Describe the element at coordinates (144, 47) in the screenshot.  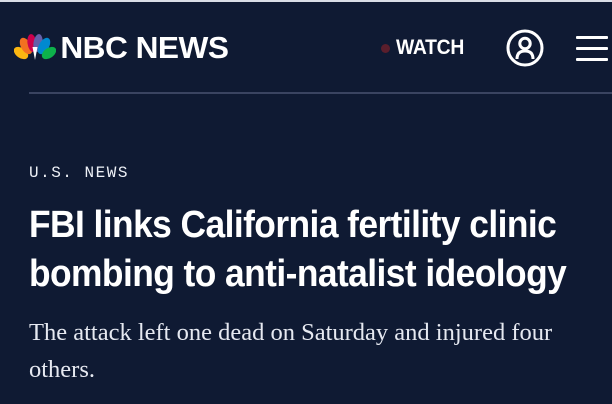
I see `brand-name: NBC NEWS` at that location.